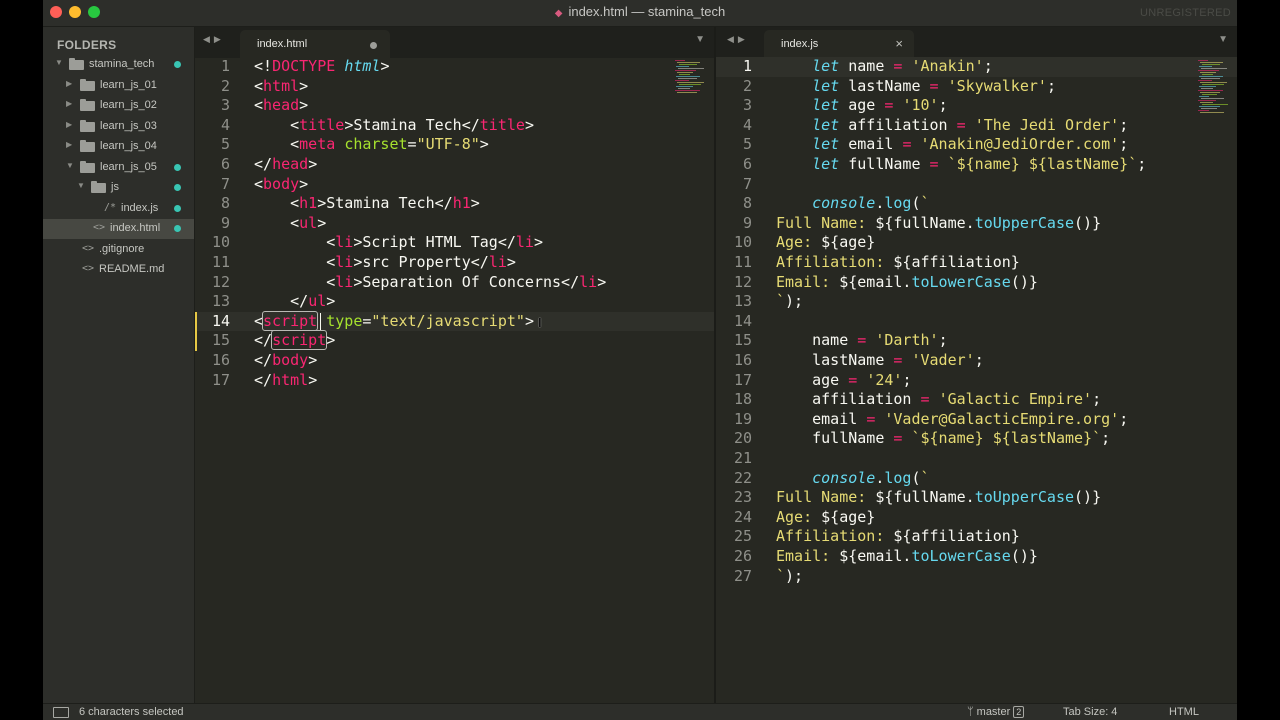  What do you see at coordinates (294, 302) in the screenshot?
I see `code-line: </ul>` at bounding box center [294, 302].